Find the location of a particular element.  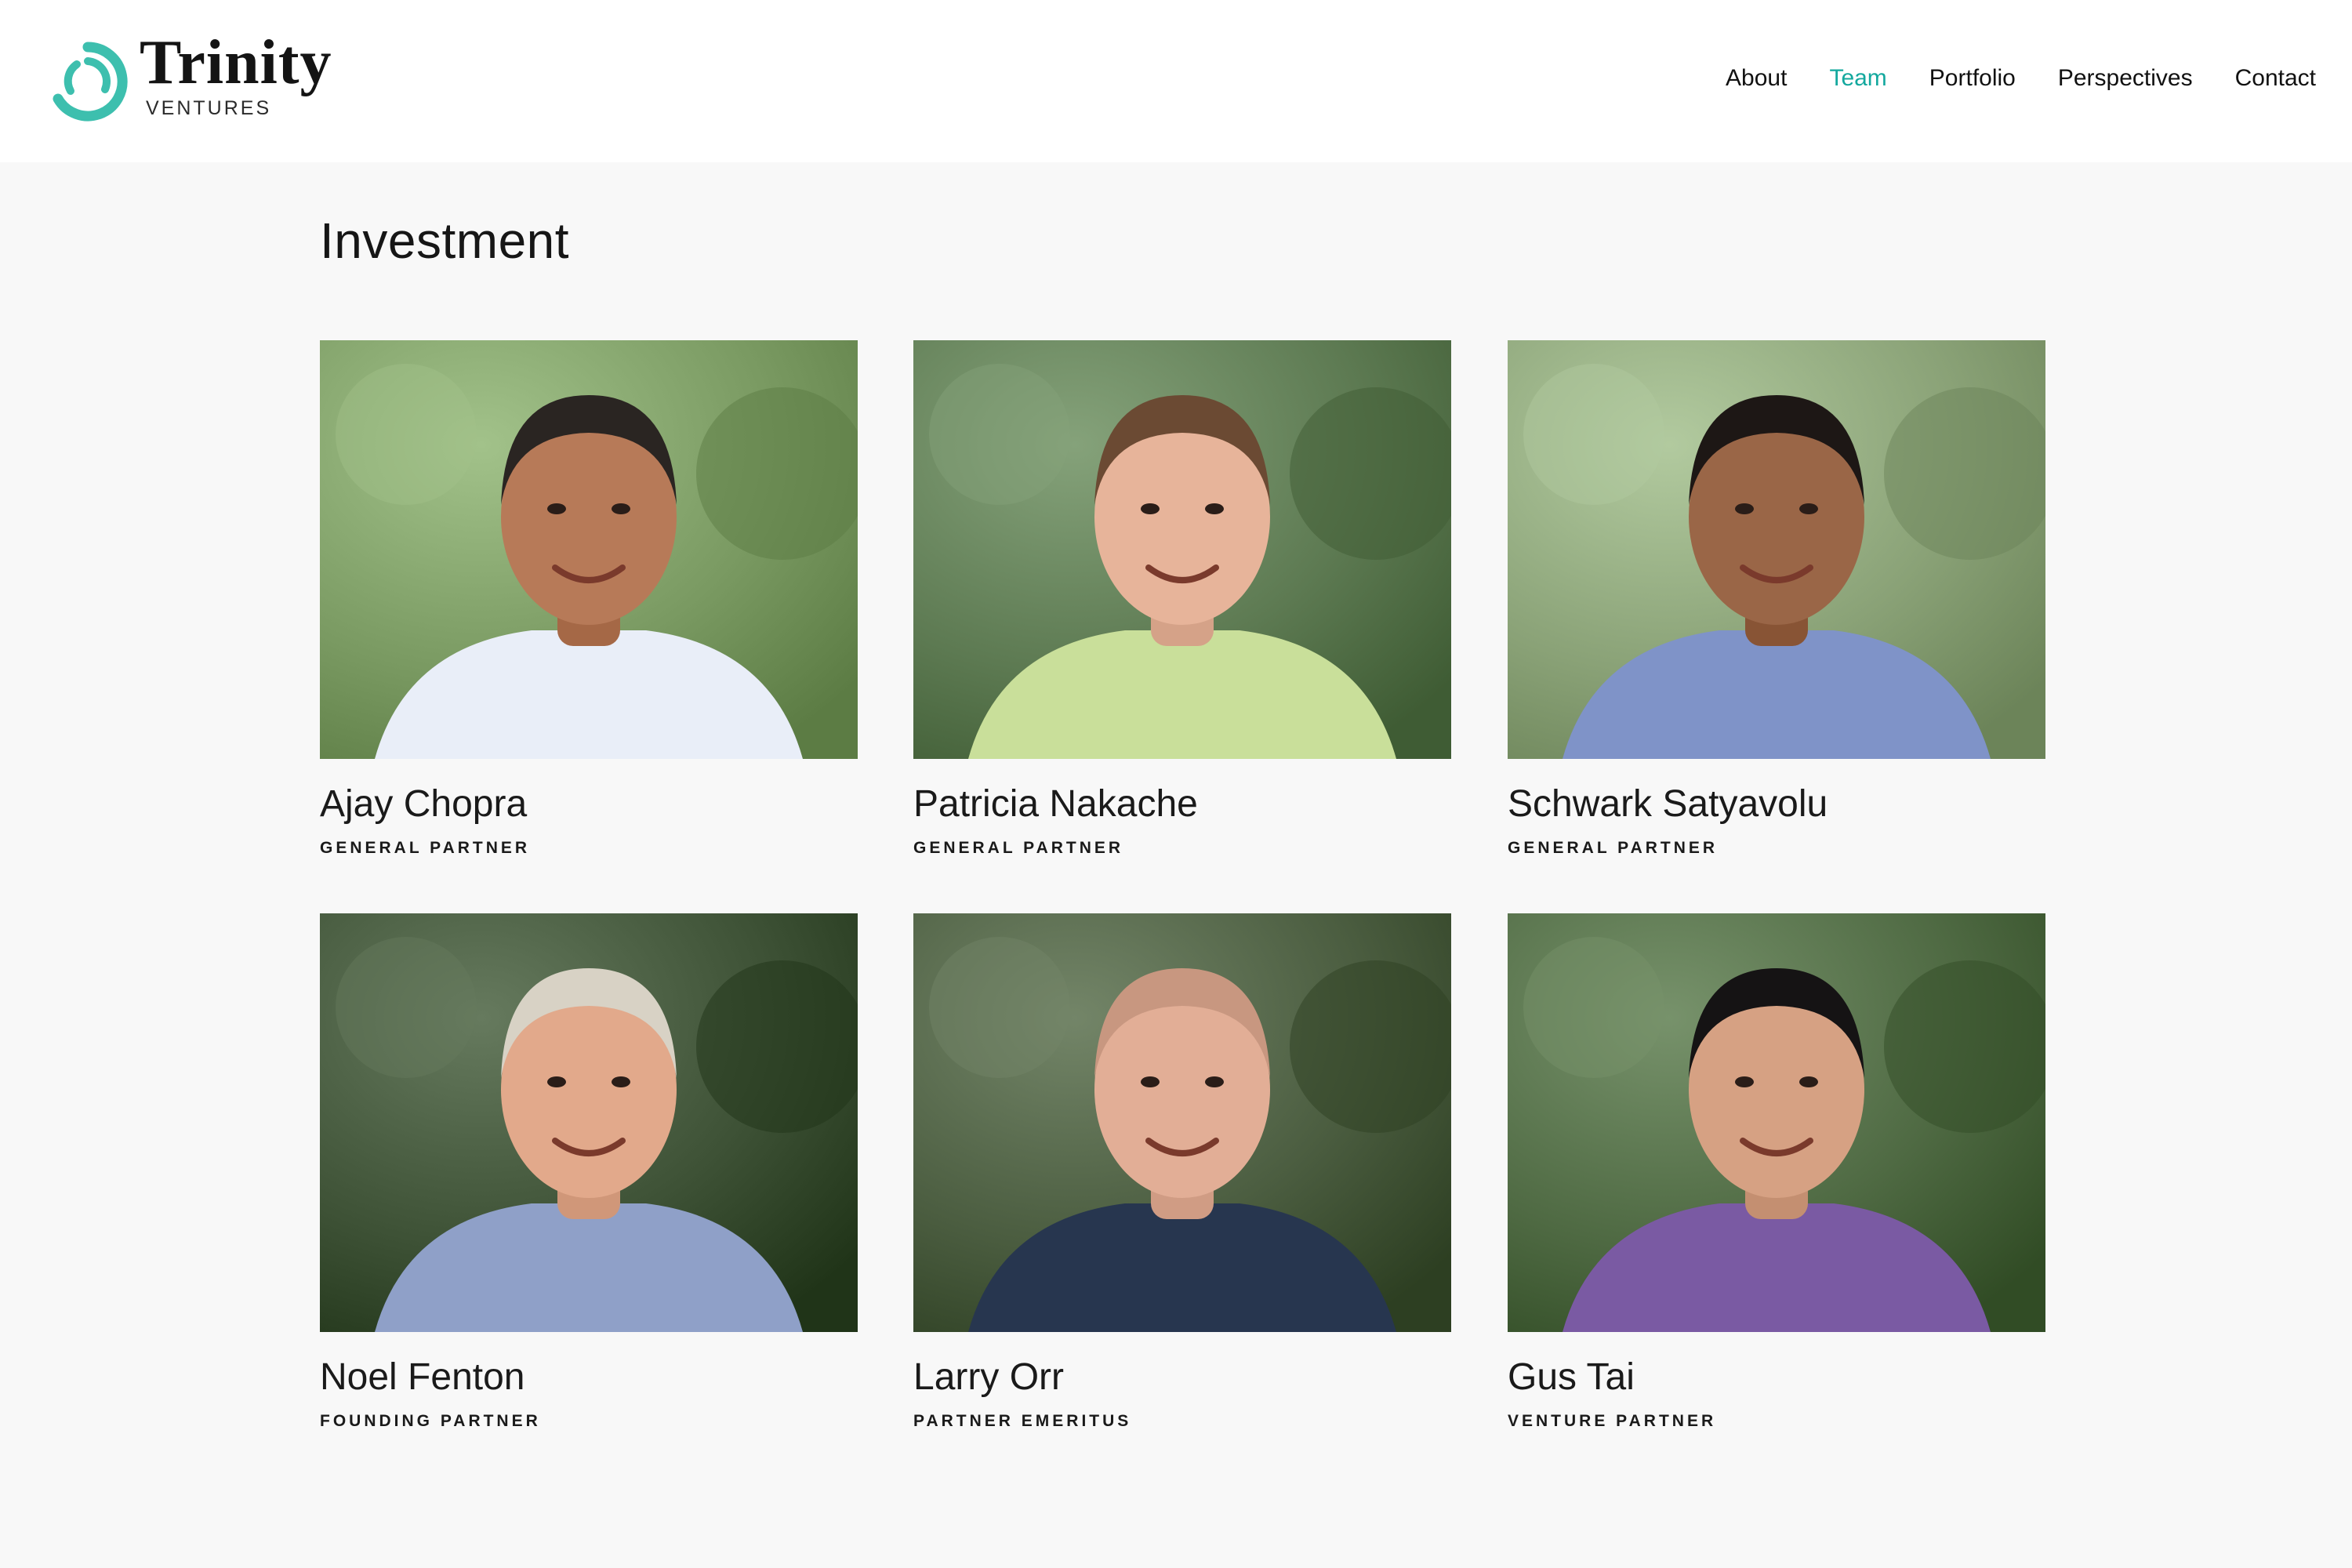

team-member-role: FOUNDING PARTNER is located at coordinates (431, 1421).